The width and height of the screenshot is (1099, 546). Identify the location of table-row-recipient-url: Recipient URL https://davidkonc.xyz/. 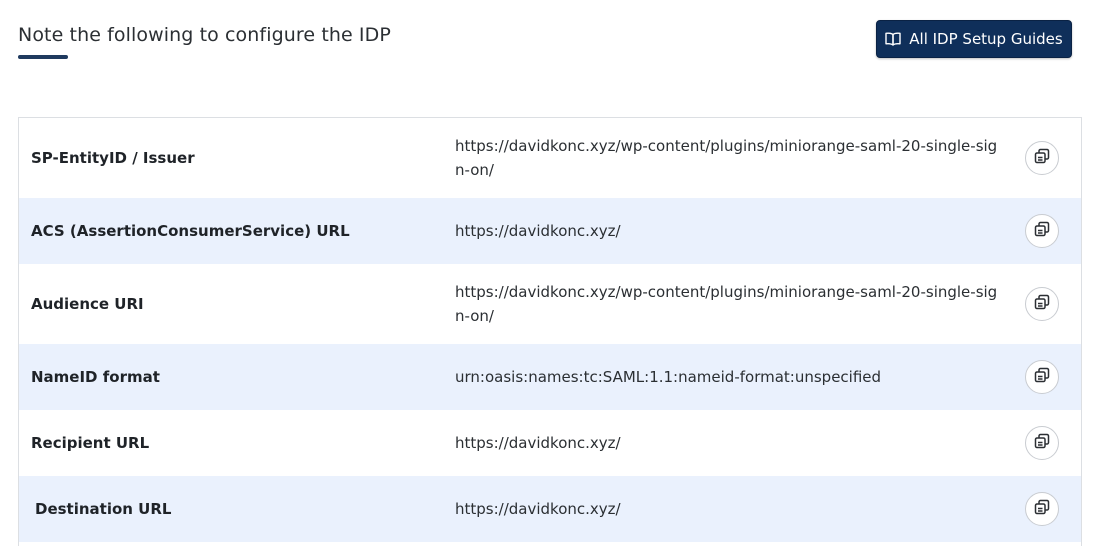
(550, 443).